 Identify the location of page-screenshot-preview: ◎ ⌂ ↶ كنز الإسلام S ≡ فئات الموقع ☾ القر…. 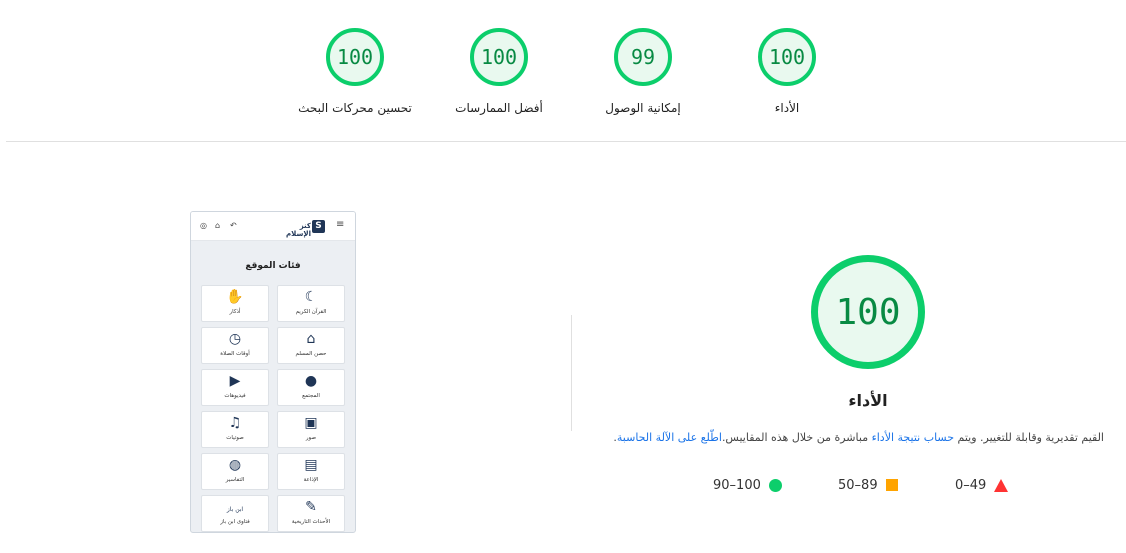
(273, 372).